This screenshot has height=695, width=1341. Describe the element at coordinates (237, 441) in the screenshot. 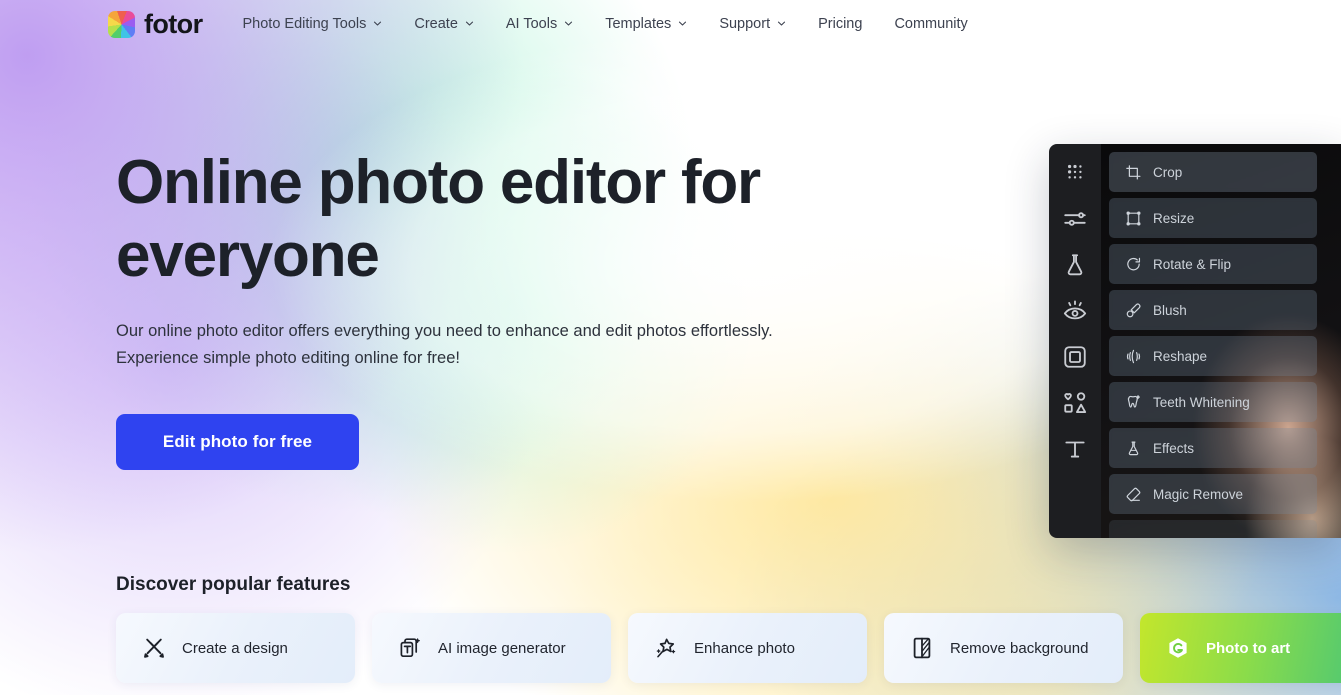

I see `edit-photo-for-free-button: Edit photo for free` at that location.